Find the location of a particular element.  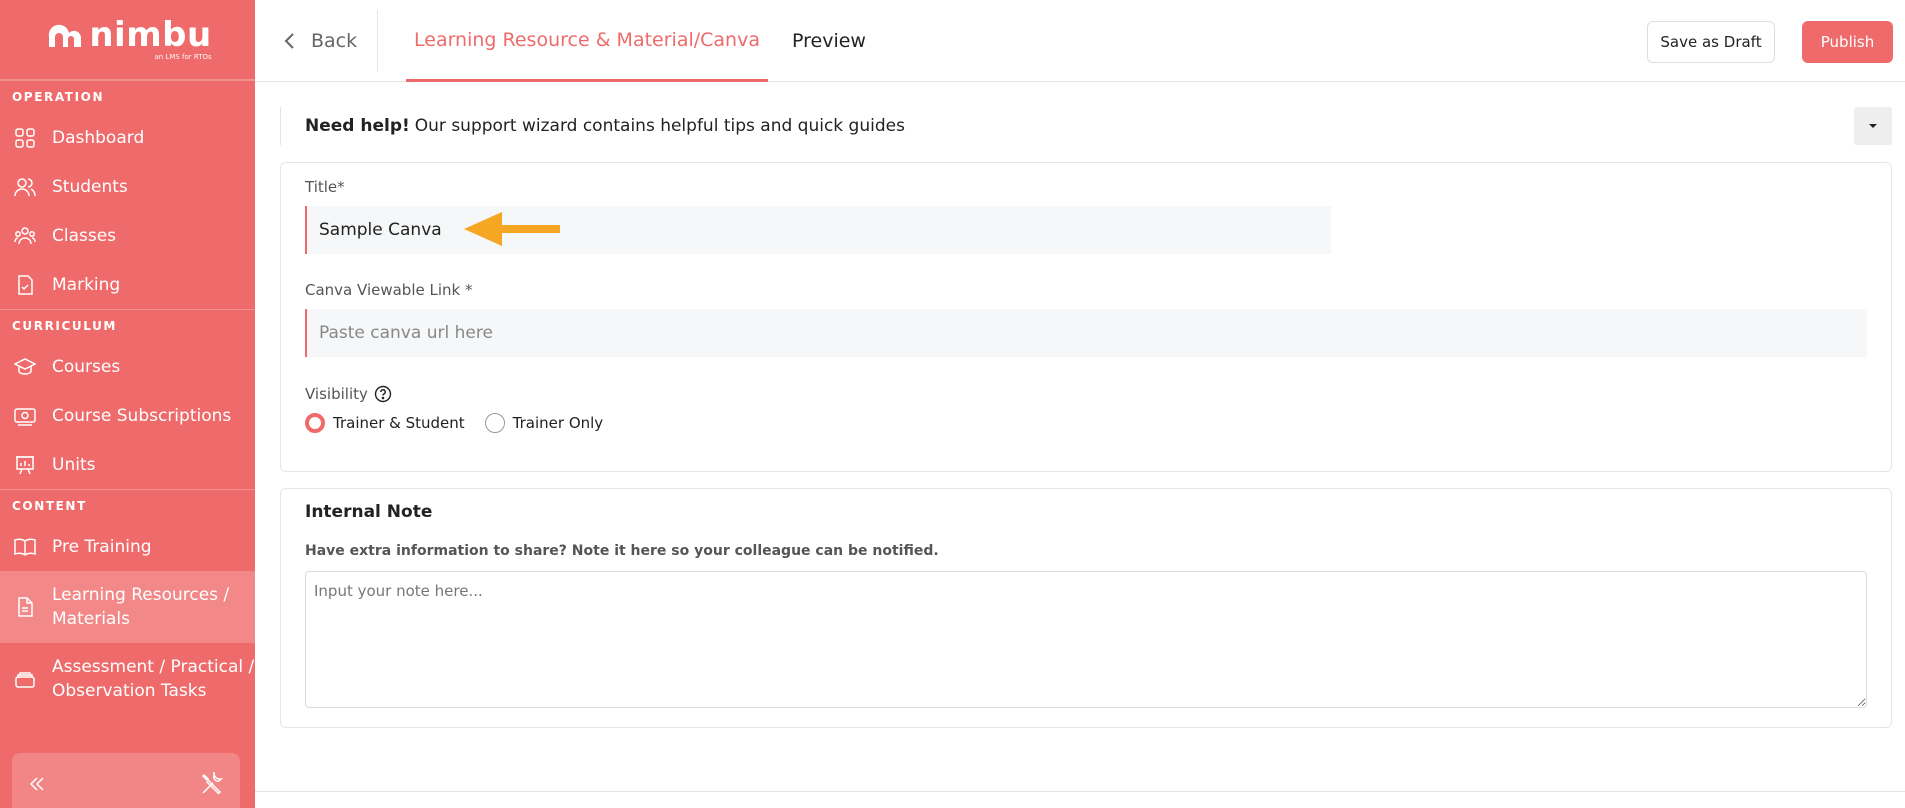

caret-down-icon is located at coordinates (1873, 126).